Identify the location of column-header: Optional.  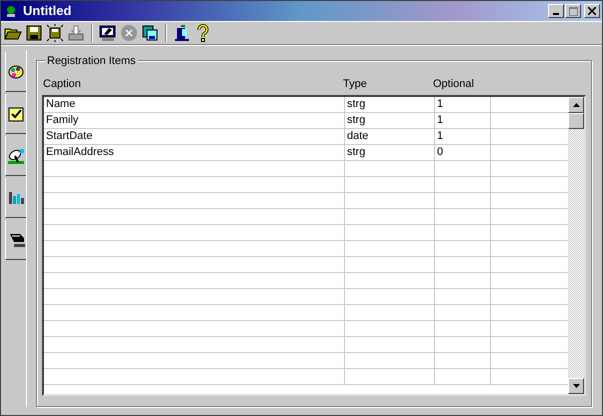
(461, 84).